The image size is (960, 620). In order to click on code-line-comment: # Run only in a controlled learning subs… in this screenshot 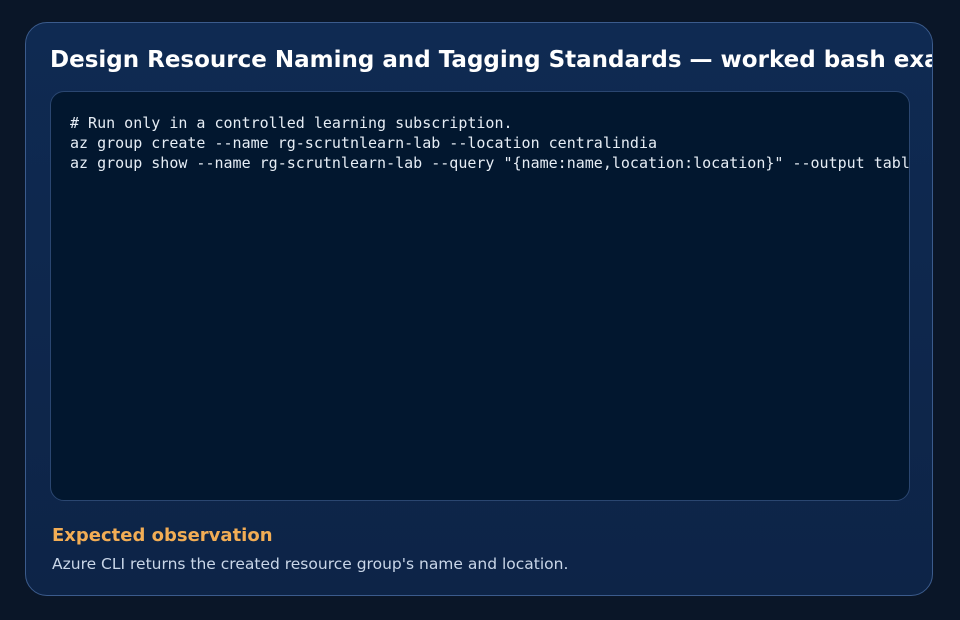, I will do `click(291, 123)`.